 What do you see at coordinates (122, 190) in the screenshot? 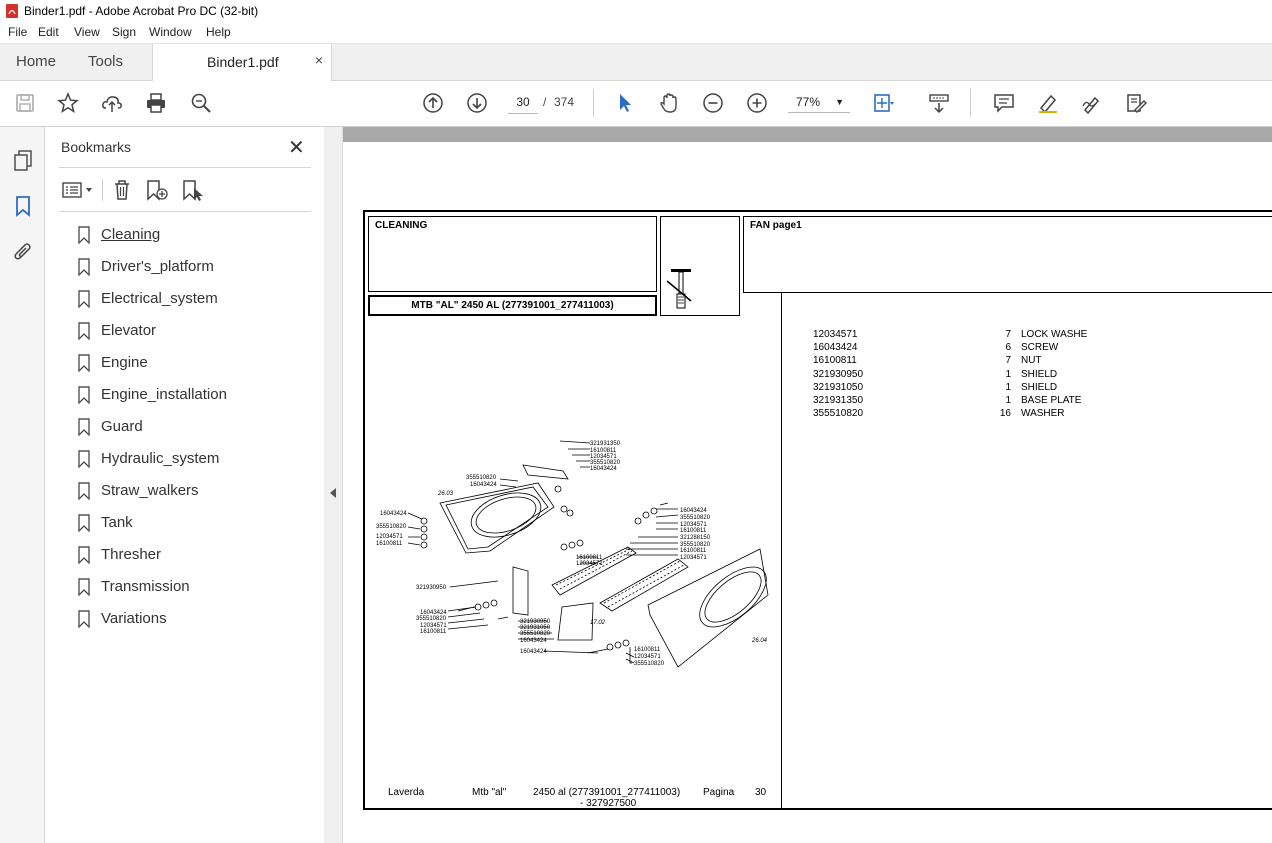
I see `delete-bookmark-icon` at bounding box center [122, 190].